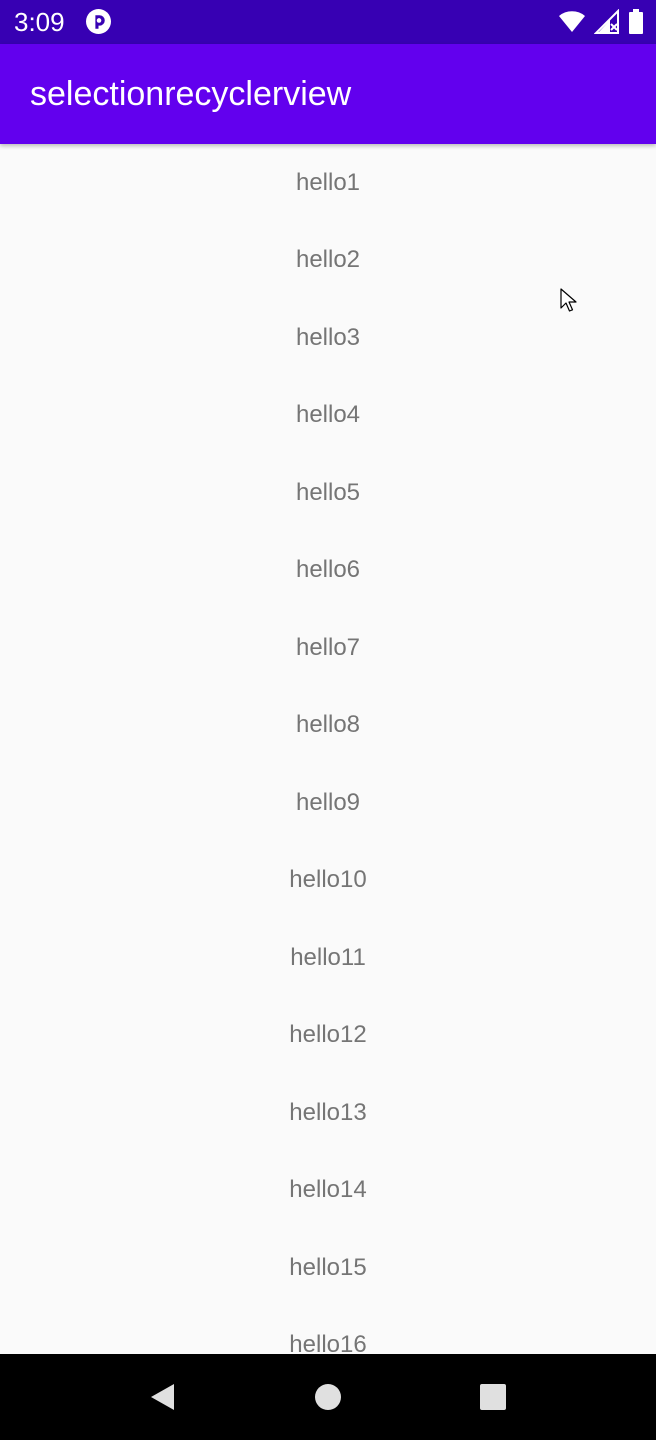 This screenshot has width=656, height=1440. I want to click on mouse-pointer-icon, so click(568, 300).